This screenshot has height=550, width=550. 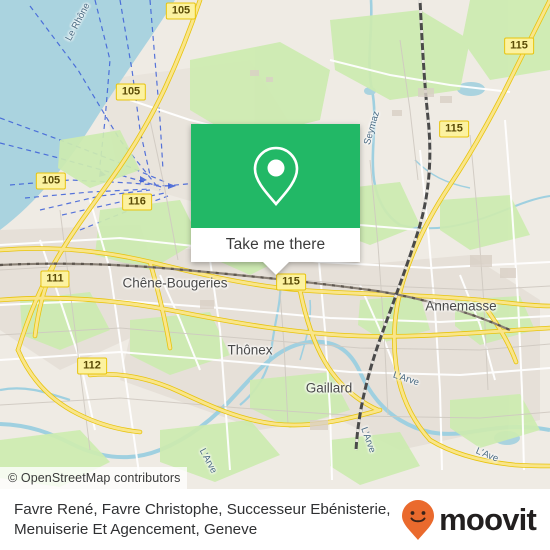 What do you see at coordinates (275, 268) in the screenshot?
I see `callout-pointer` at bounding box center [275, 268].